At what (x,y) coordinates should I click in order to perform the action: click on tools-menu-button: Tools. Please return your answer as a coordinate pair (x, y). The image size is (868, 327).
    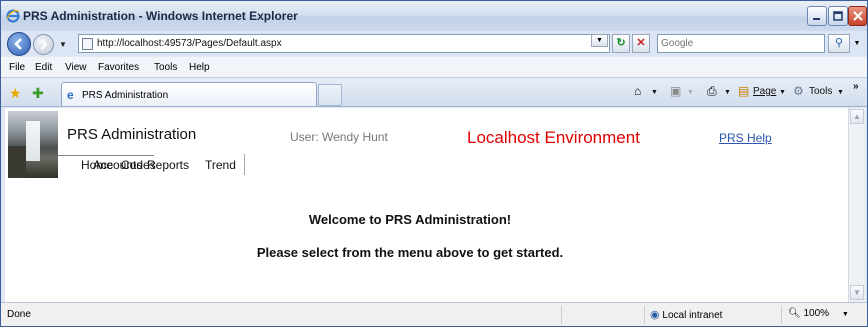
    Looking at the image, I should click on (820, 91).